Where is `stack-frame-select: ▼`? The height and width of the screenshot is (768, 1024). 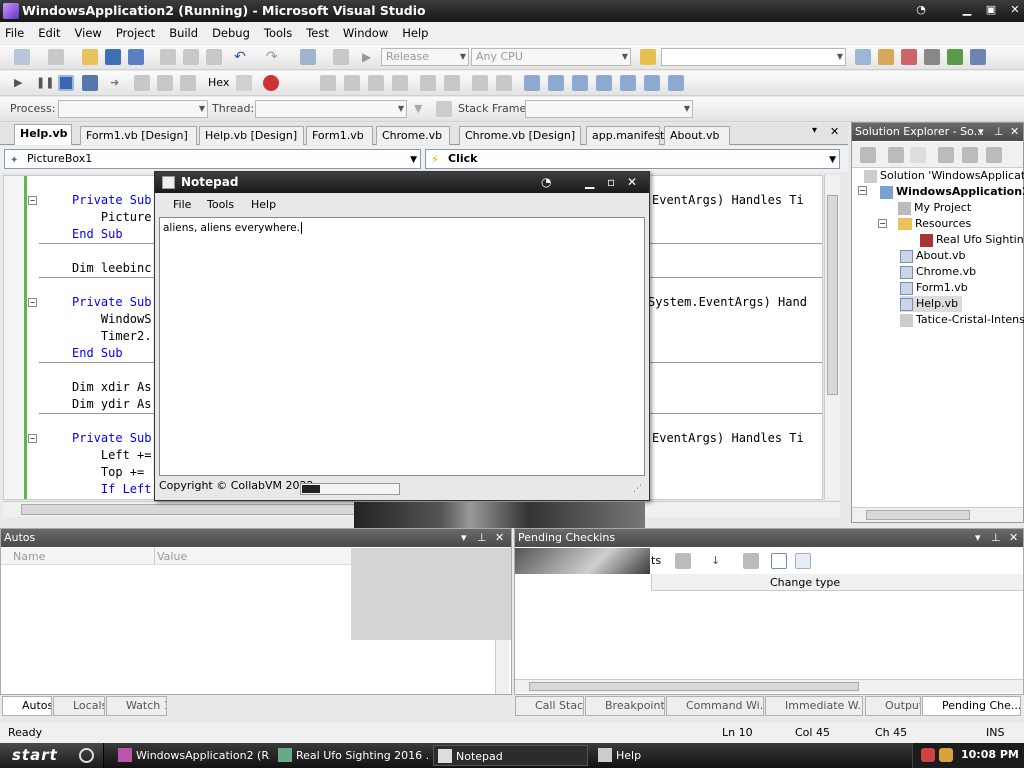 stack-frame-select: ▼ is located at coordinates (609, 109).